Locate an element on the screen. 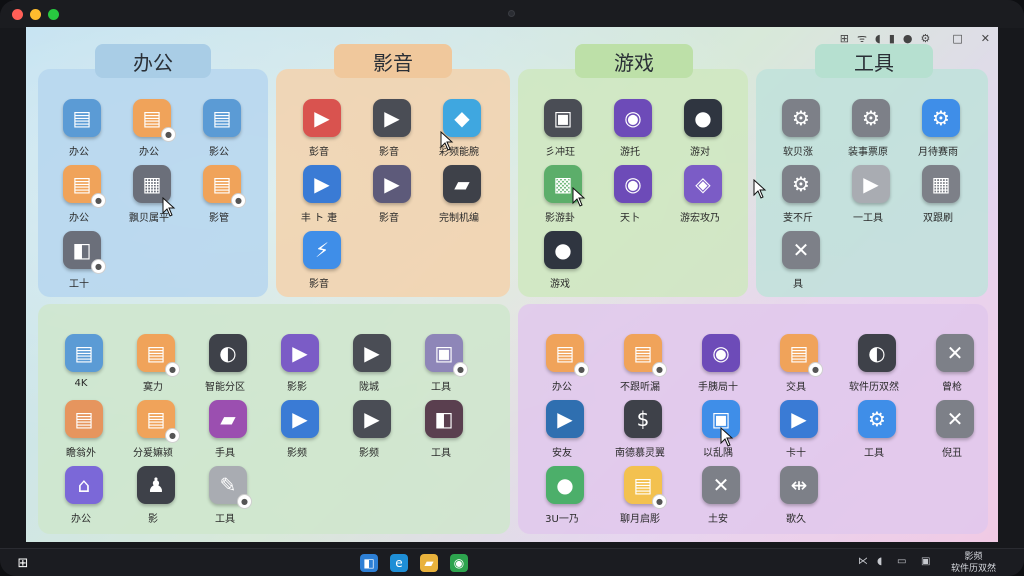 The width and height of the screenshot is (1024, 576). fire-icon: ● is located at coordinates (703, 118).